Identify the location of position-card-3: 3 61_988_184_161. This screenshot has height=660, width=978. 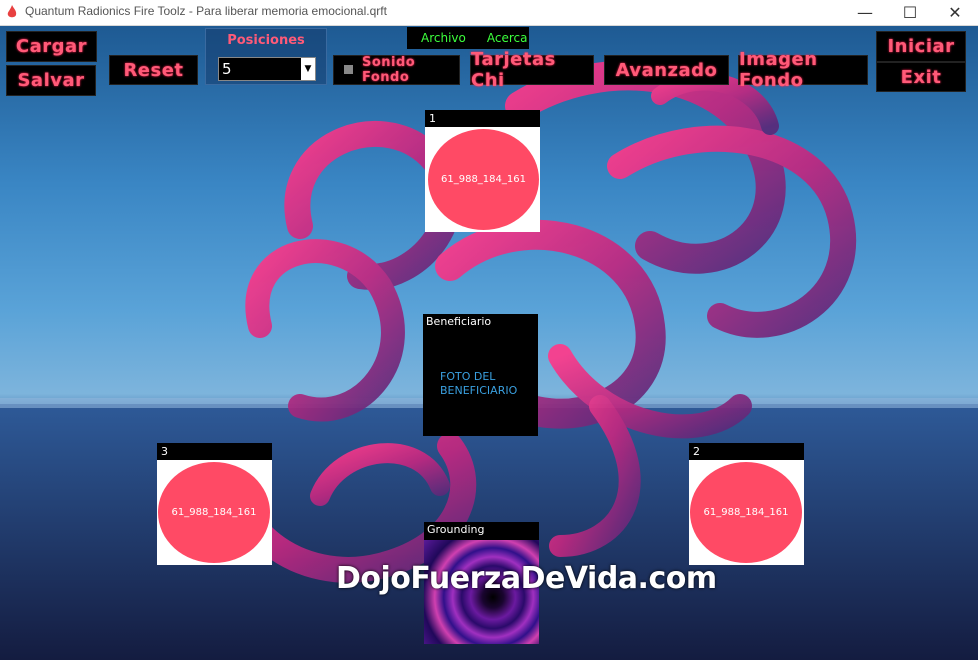
(214, 504).